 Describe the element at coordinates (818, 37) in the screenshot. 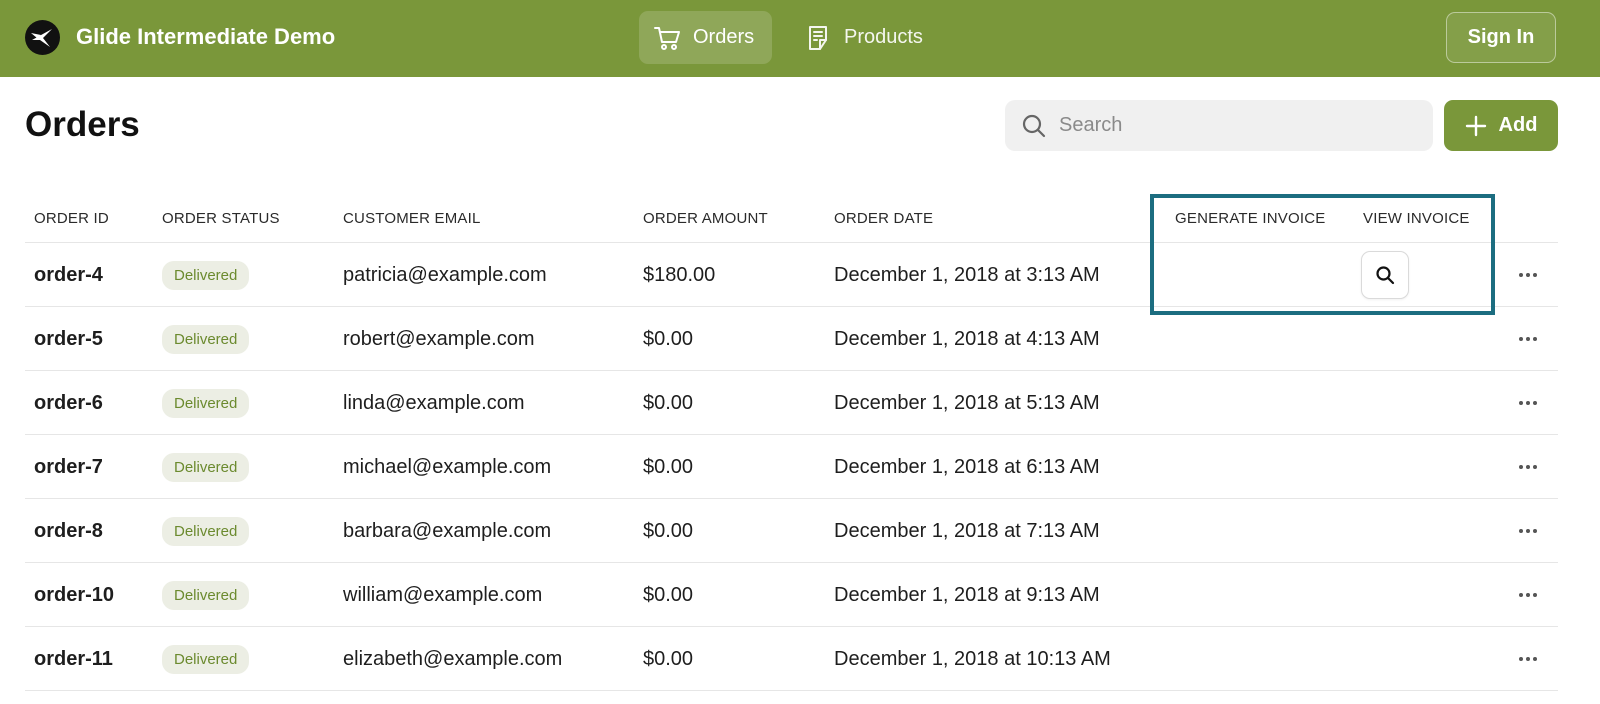

I see `notepad-icon` at that location.